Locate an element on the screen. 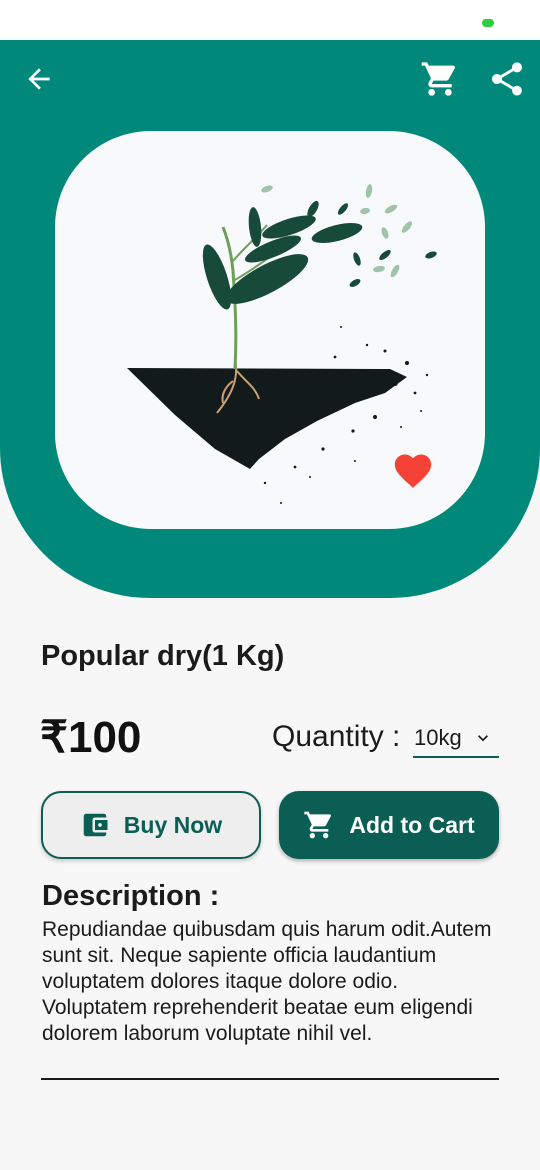 Image resolution: width=540 pixels, height=1170 pixels. favorite-button is located at coordinates (413, 469).